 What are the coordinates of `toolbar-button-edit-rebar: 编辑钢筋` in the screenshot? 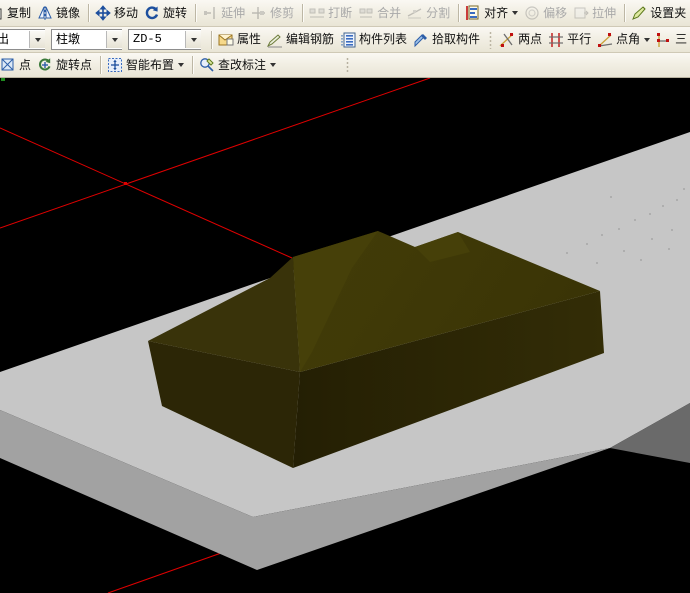 It's located at (301, 39).